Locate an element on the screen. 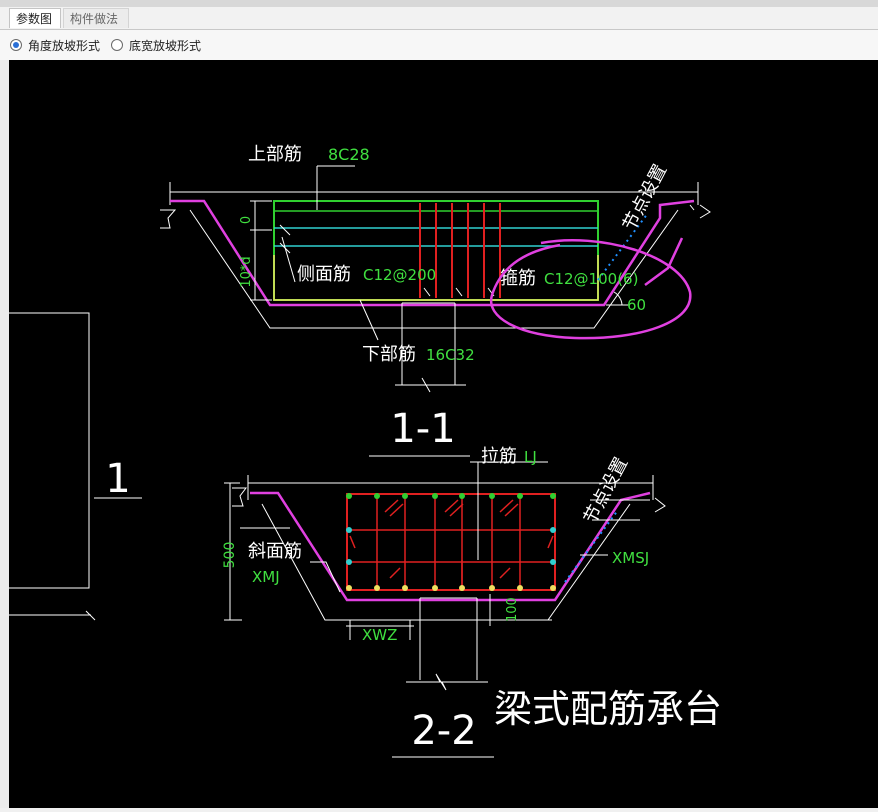  xmsj-label: XMSJ is located at coordinates (630, 558).